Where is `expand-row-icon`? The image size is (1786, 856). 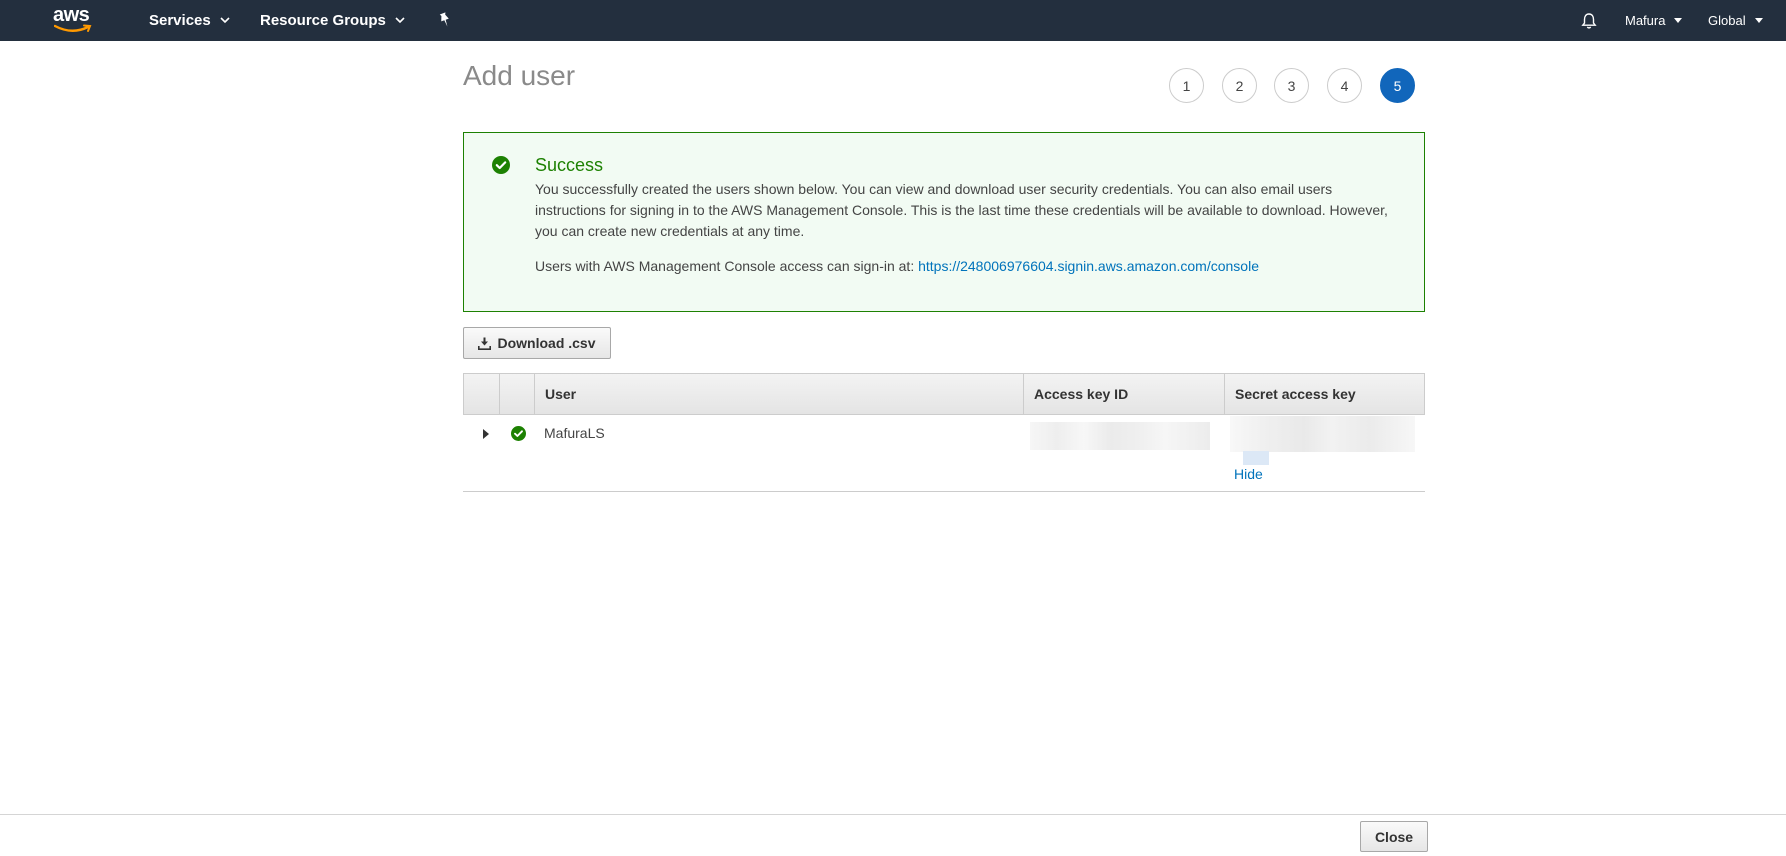
expand-row-icon is located at coordinates (486, 434).